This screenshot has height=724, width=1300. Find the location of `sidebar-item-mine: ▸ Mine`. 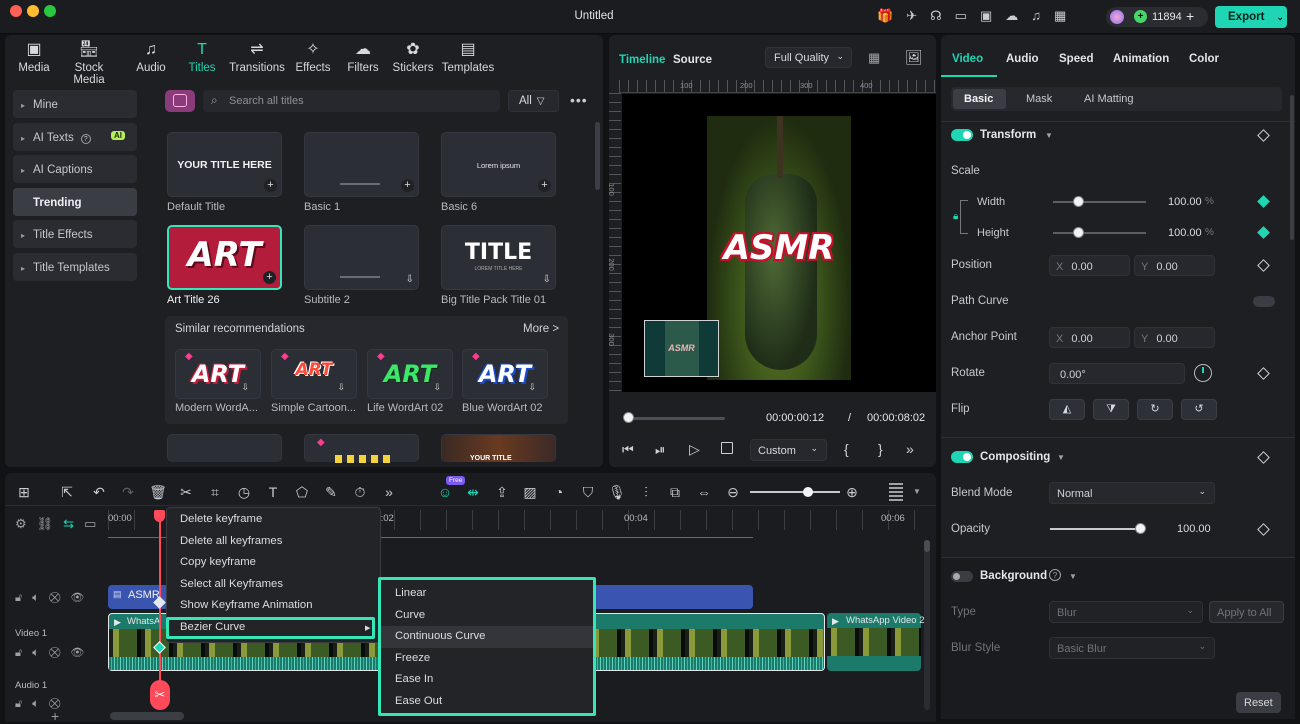

sidebar-item-mine: ▸ Mine is located at coordinates (75, 104).